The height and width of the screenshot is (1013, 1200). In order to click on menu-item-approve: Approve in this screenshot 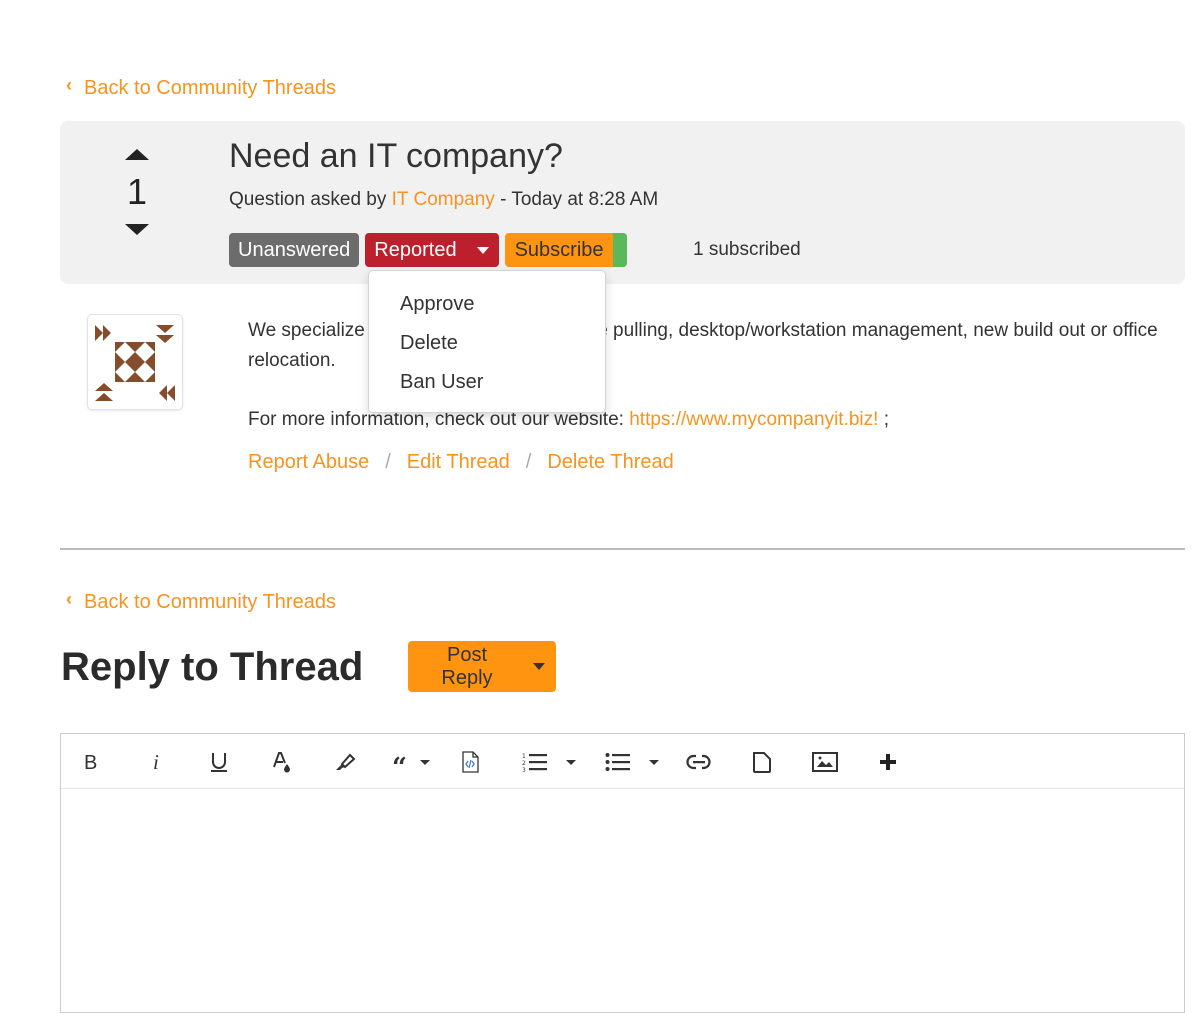, I will do `click(487, 306)`.